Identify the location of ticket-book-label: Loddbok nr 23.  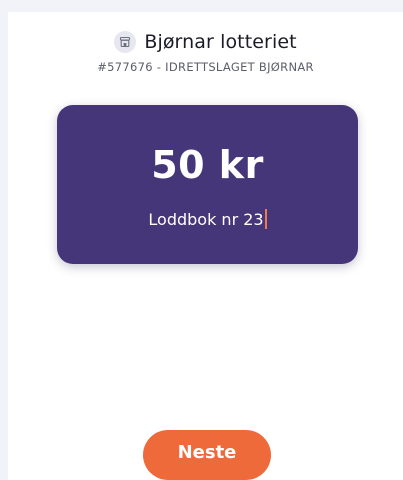
(206, 219).